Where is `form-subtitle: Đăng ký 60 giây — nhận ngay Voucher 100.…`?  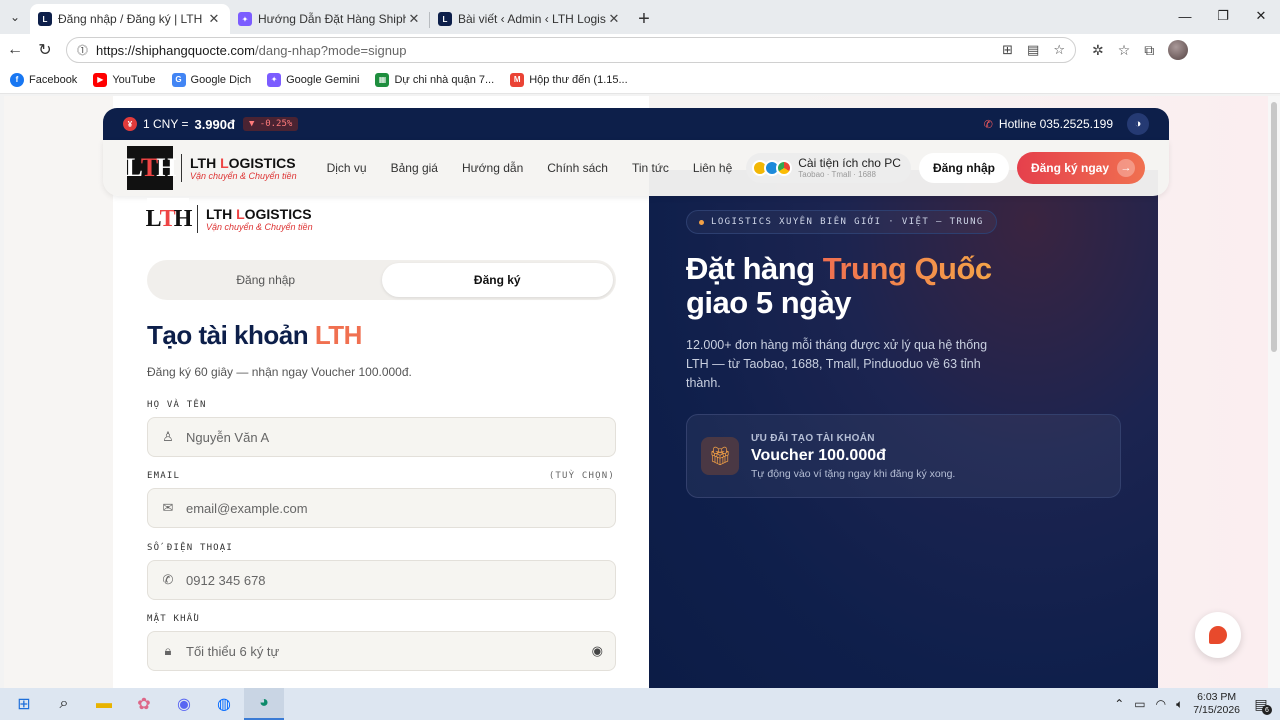
form-subtitle: Đăng ký 60 giây — nhận ngay Voucher 100.… is located at coordinates (279, 372).